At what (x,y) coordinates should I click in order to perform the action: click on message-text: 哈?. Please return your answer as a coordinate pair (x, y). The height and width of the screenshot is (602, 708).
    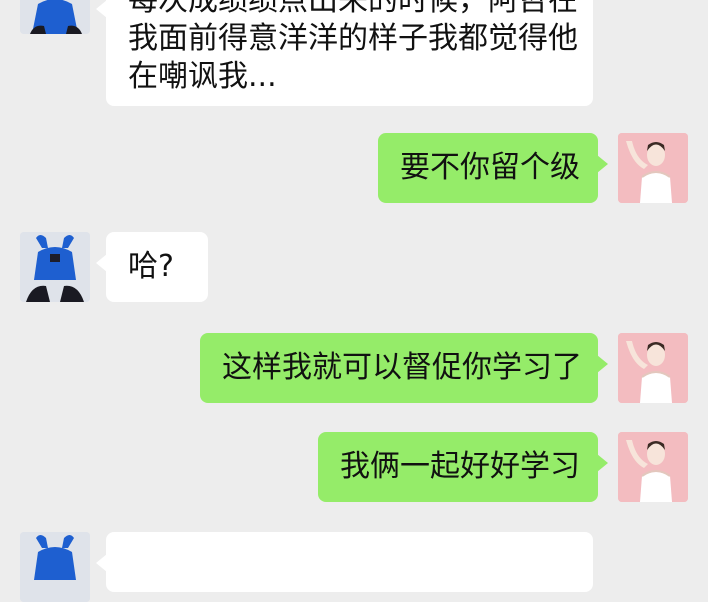
    Looking at the image, I should click on (151, 266).